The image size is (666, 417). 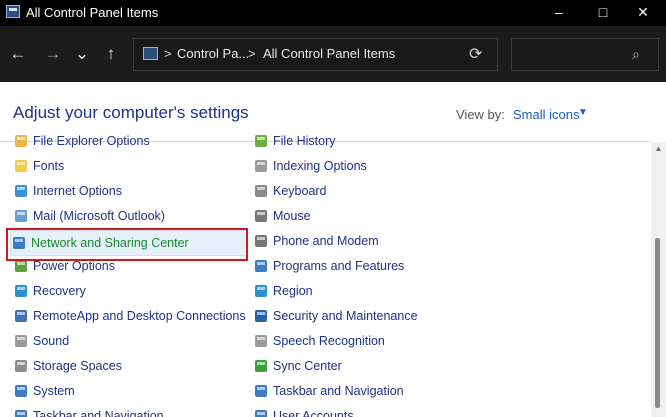 What do you see at coordinates (304, 141) in the screenshot?
I see `item-label: File History` at bounding box center [304, 141].